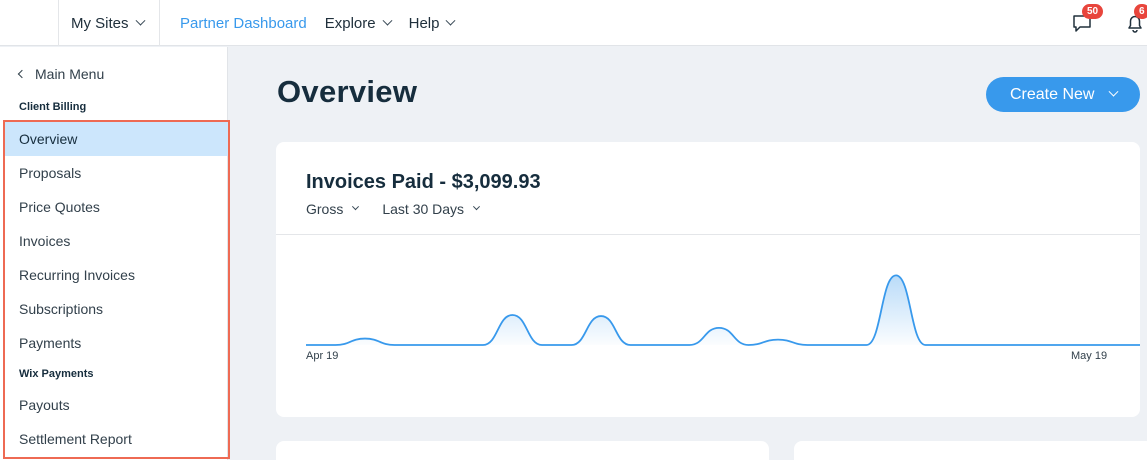  Describe the element at coordinates (1052, 94) in the screenshot. I see `create-new-label: Create New` at that location.